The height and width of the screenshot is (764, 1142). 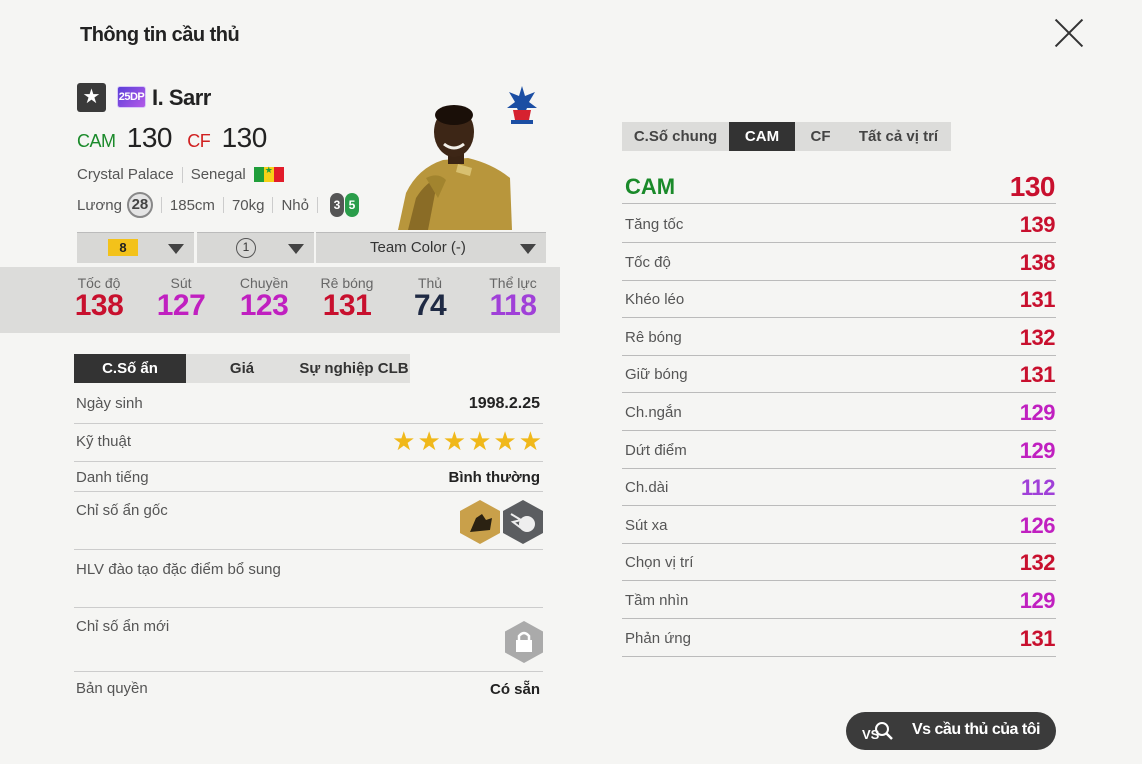 What do you see at coordinates (528, 249) in the screenshot?
I see `chevron-down-icon` at bounding box center [528, 249].